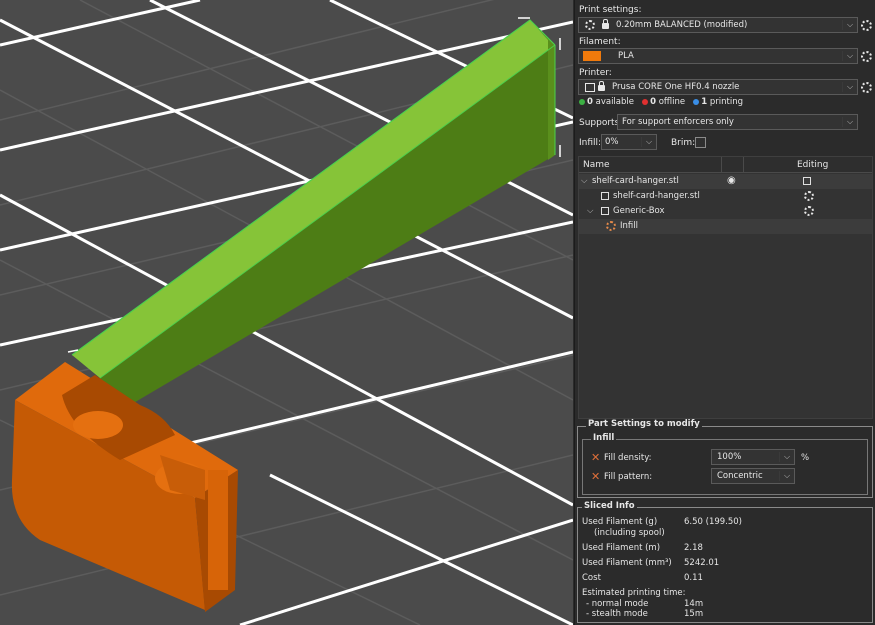 Image resolution: width=875 pixels, height=625 pixels. Describe the element at coordinates (609, 506) in the screenshot. I see `sliced-info-title: Sliced Info` at that location.